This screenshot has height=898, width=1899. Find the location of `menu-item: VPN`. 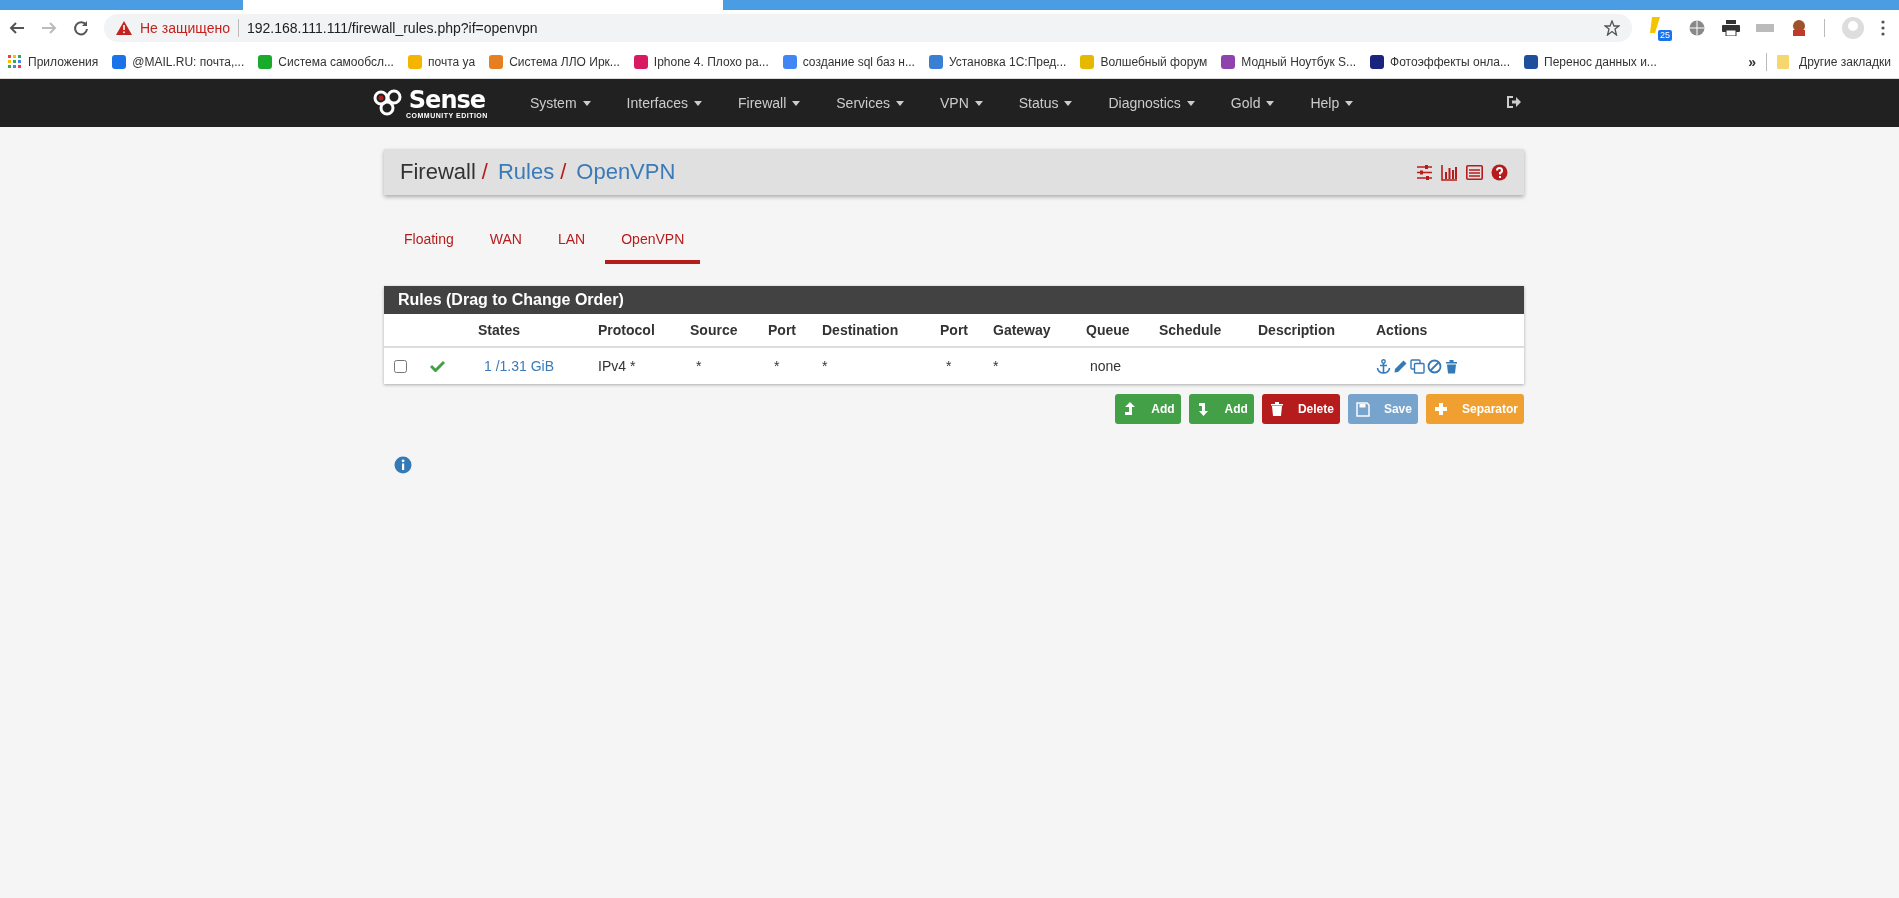

menu-item: VPN is located at coordinates (961, 103).